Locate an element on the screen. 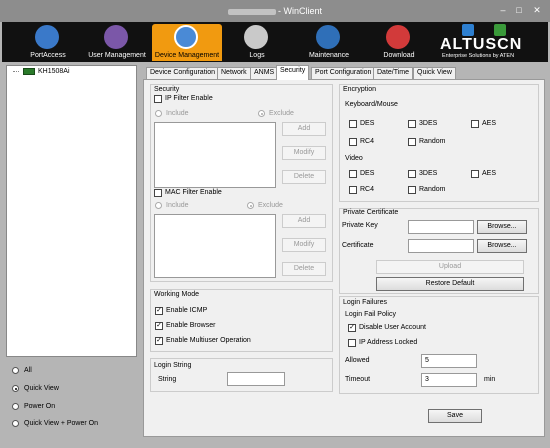 This screenshot has width=550, height=448. mac-modify-button: Modify is located at coordinates (304, 245).